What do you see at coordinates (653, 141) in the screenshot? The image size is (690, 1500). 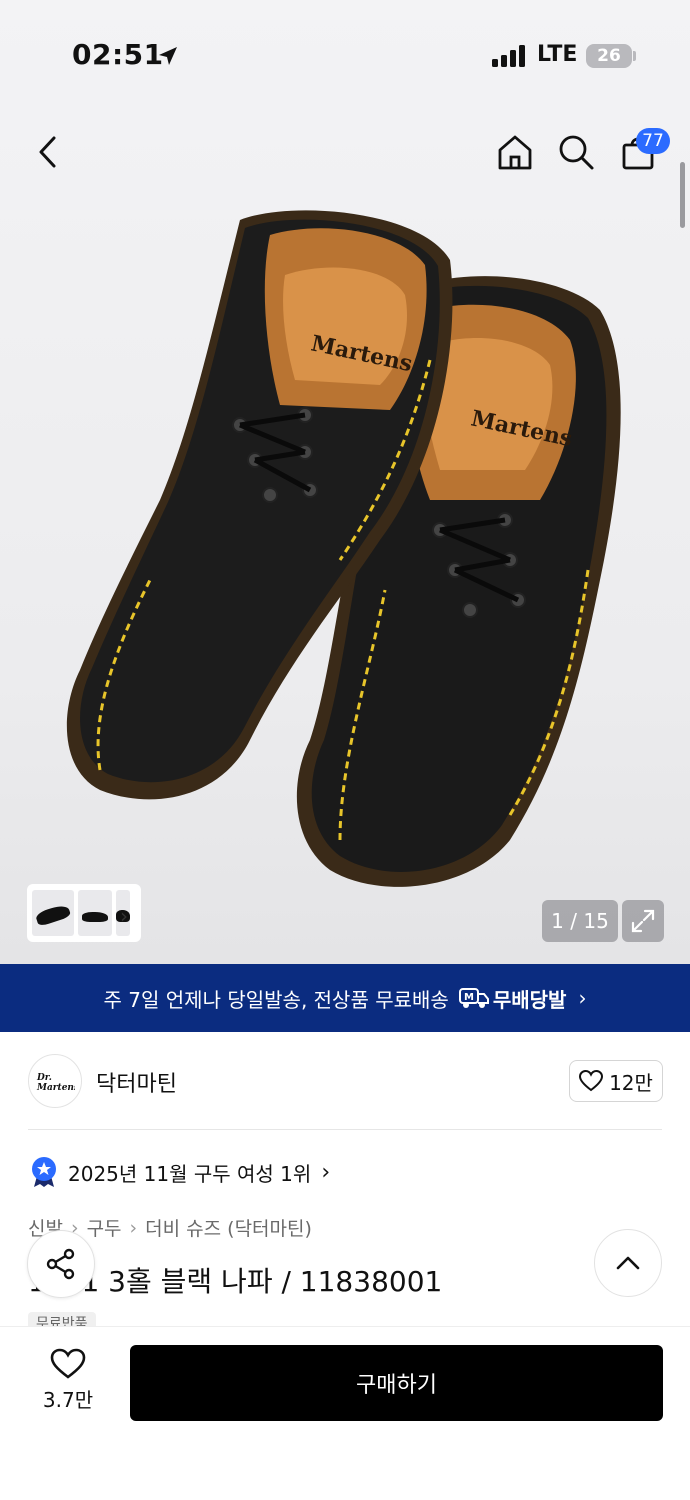 I see `cart-count-badge: 77` at bounding box center [653, 141].